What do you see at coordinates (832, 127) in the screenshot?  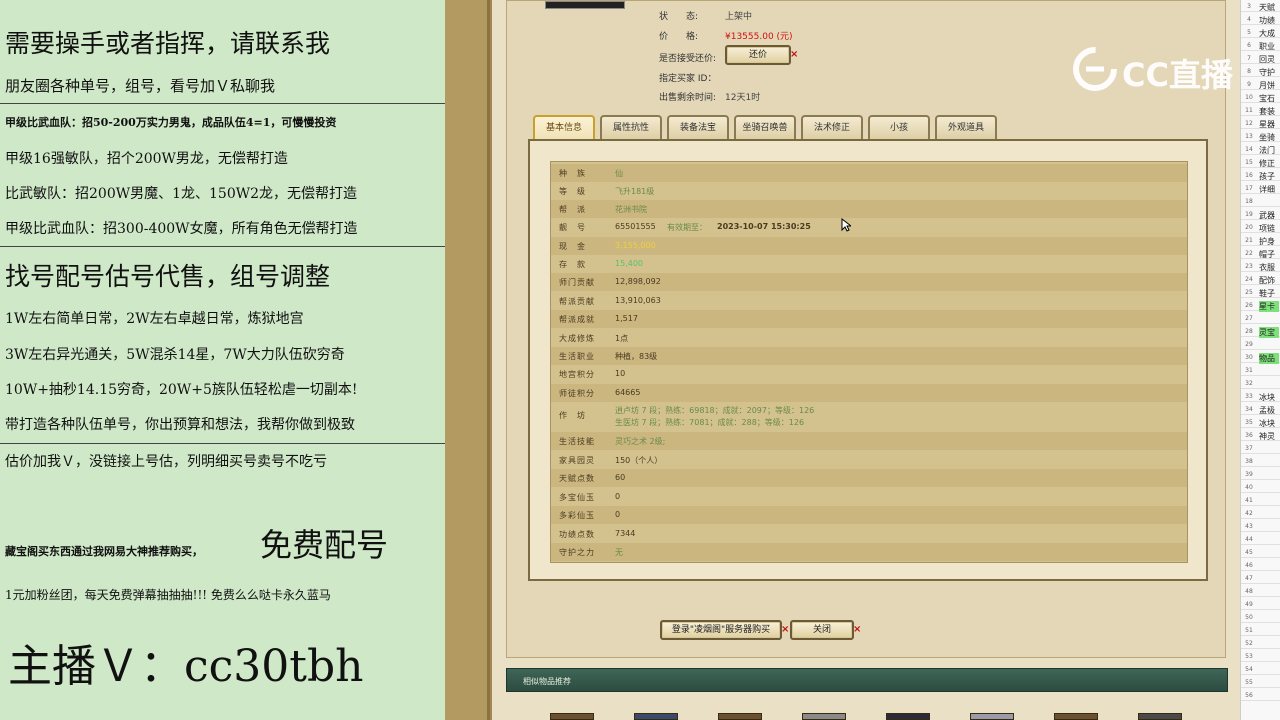 I see `tab-spell-correction: 法术修正` at bounding box center [832, 127].